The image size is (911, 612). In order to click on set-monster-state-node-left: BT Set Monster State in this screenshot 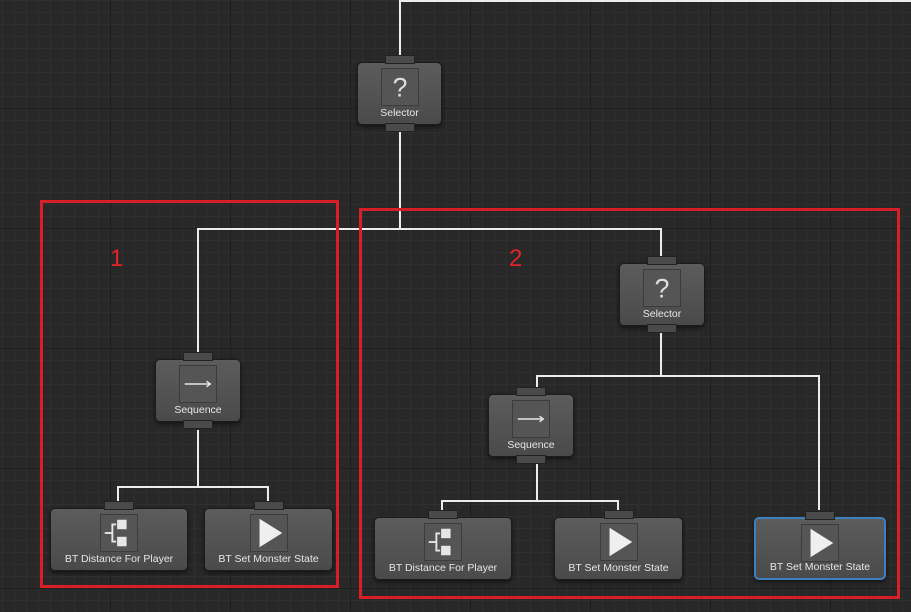, I will do `click(268, 536)`.